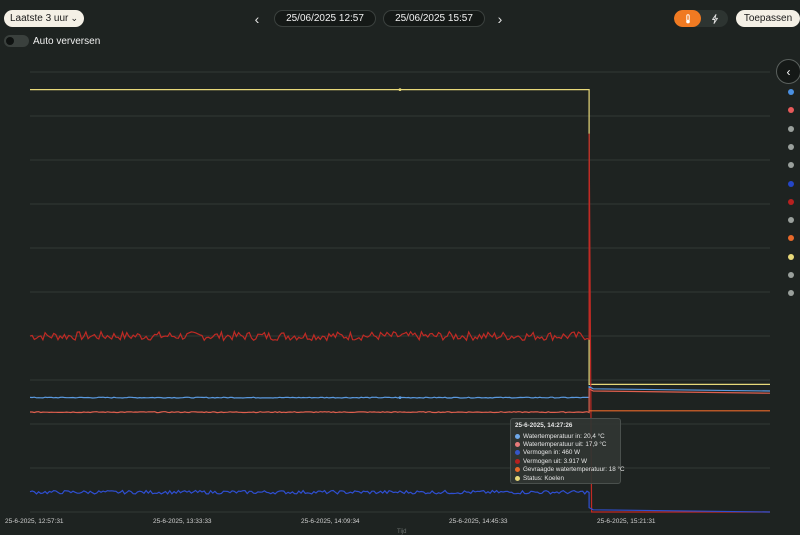  What do you see at coordinates (543, 478) in the screenshot?
I see `tooltip-row-label: Status: Koelen` at bounding box center [543, 478].